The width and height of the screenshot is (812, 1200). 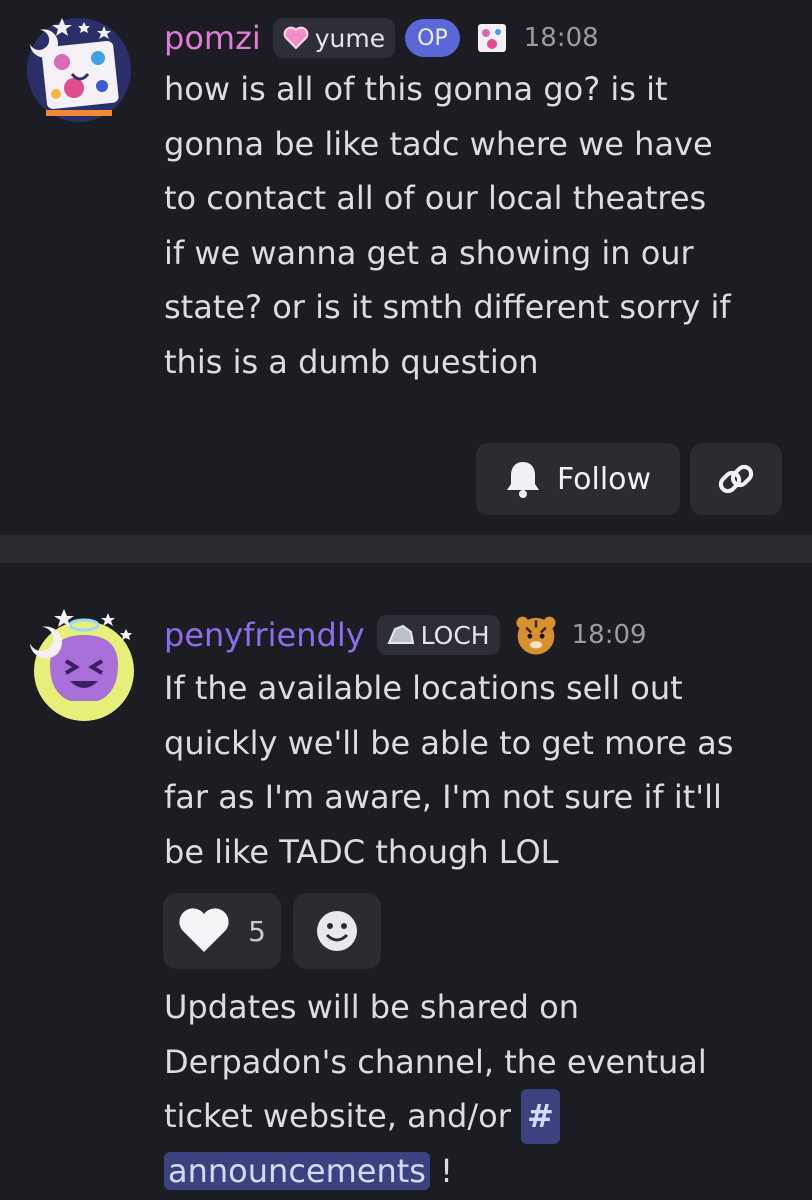 I want to click on follow-button: Follow, so click(x=578, y=479).